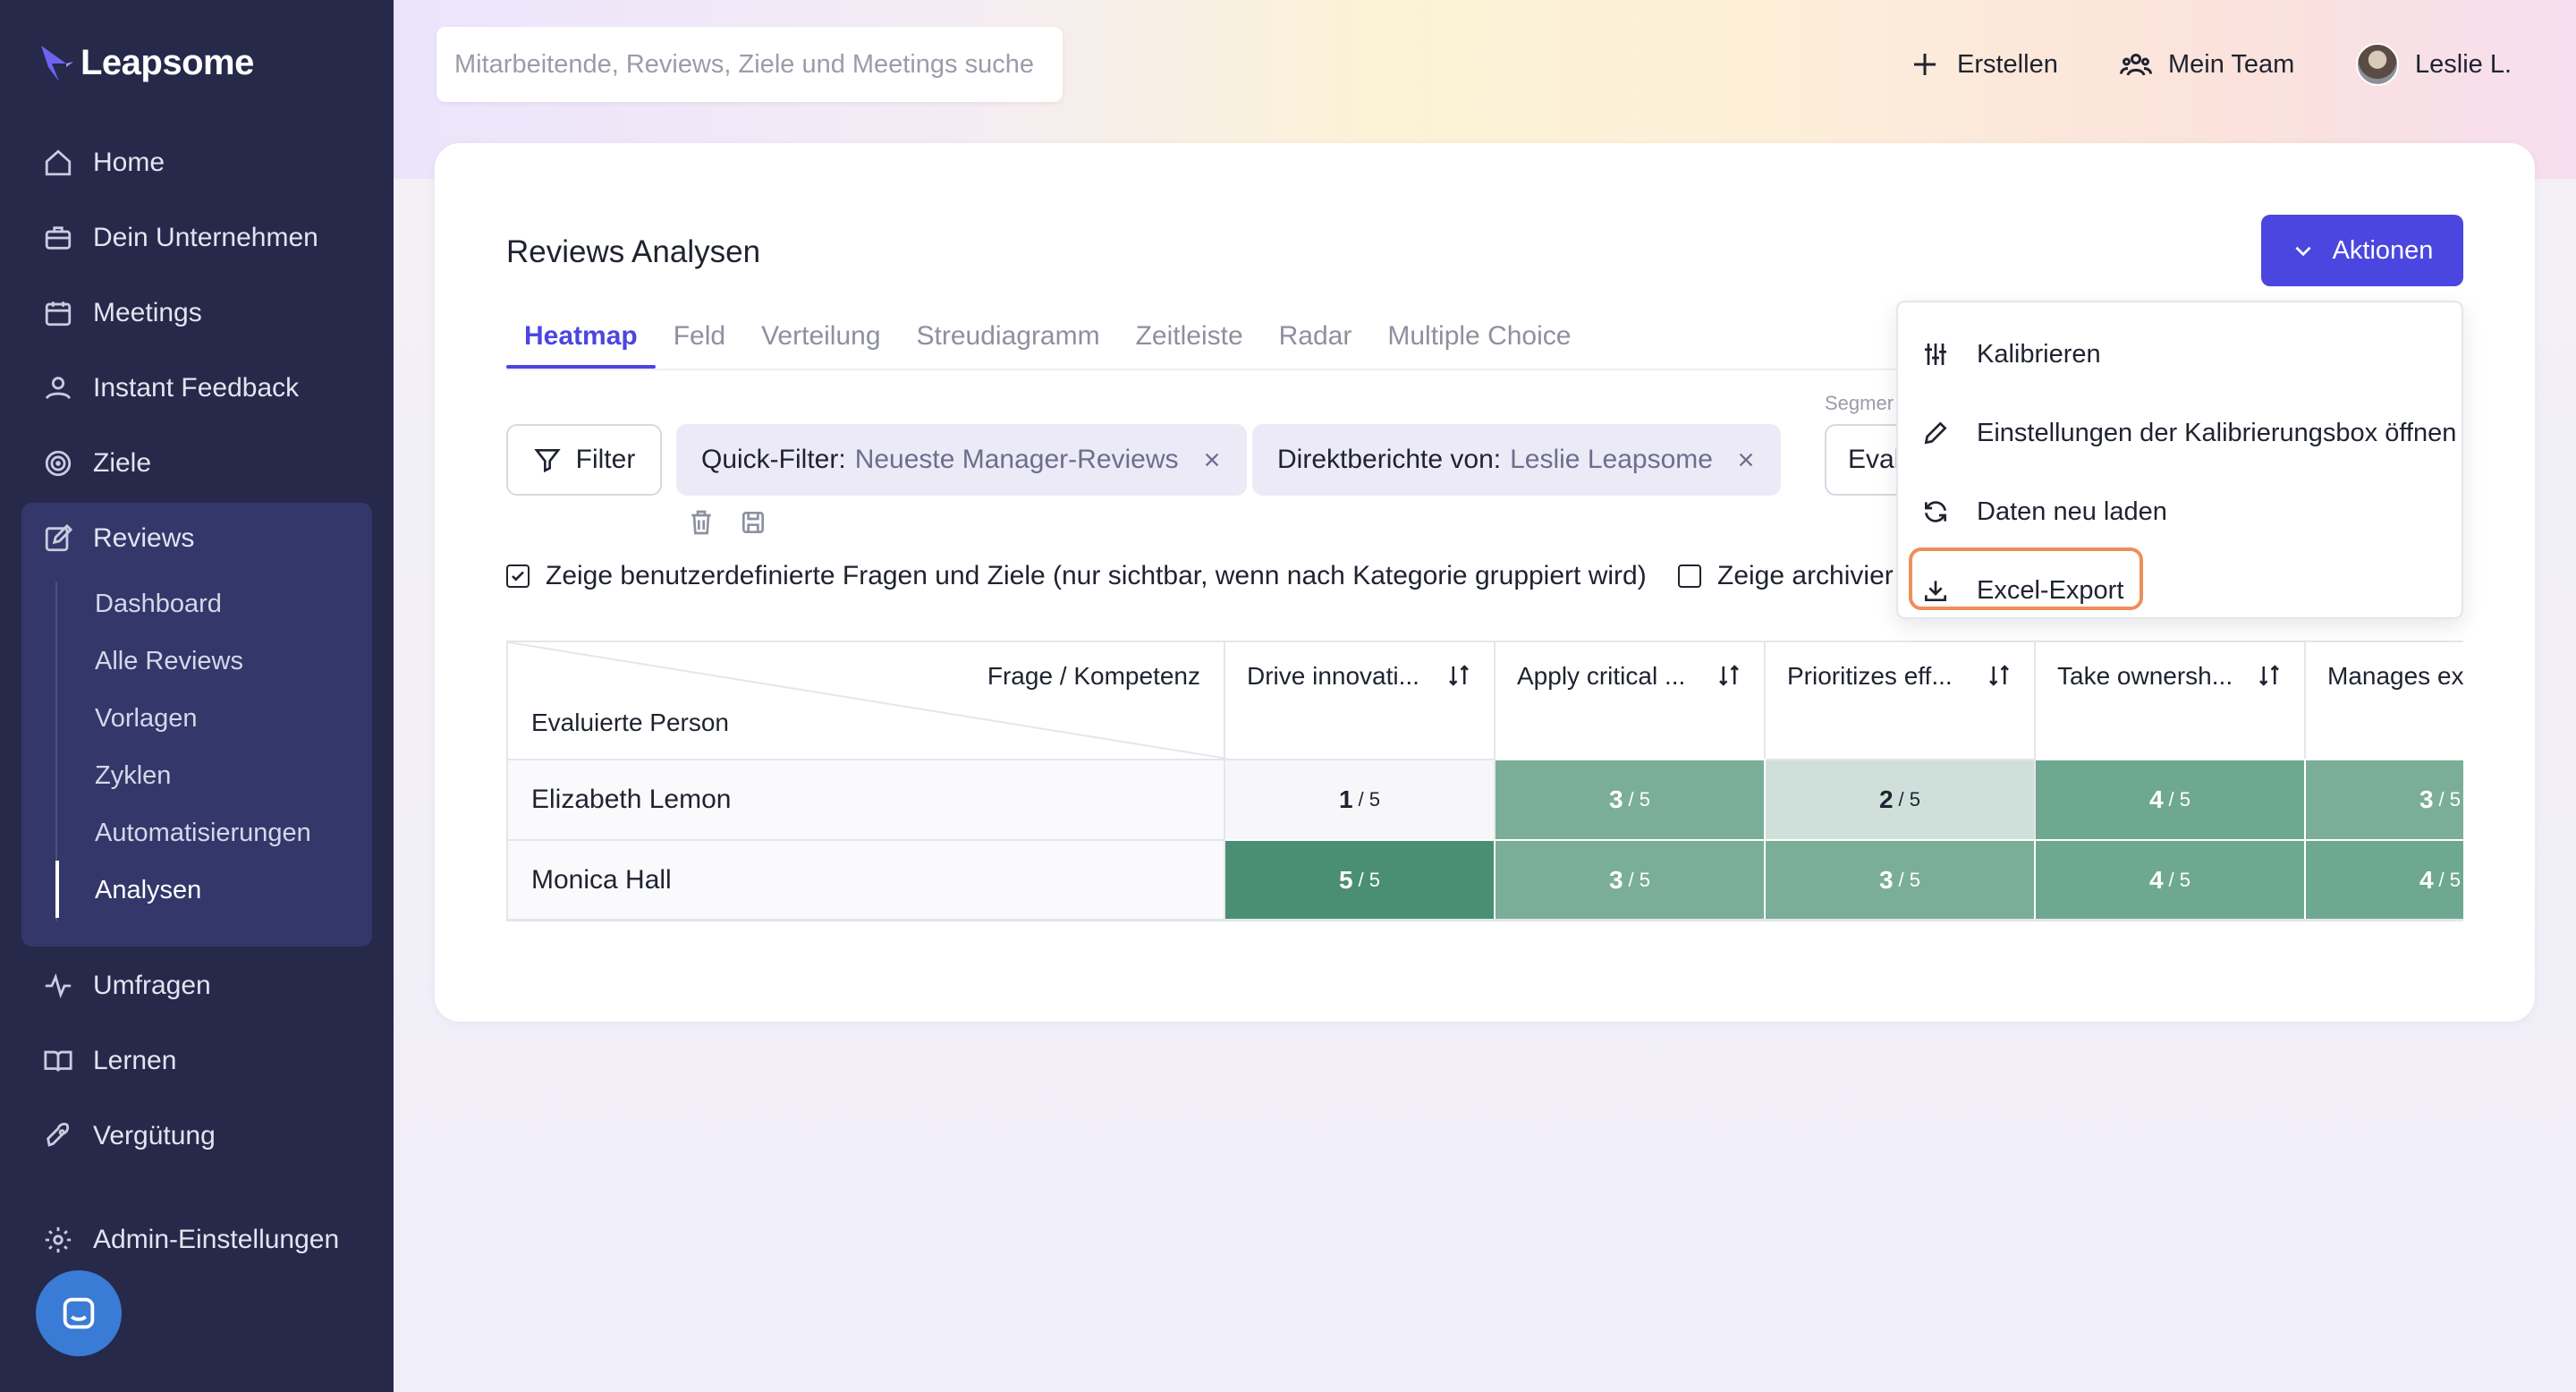 This screenshot has width=2576, height=1392. I want to click on chip-key: Quick-Filter:, so click(773, 459).